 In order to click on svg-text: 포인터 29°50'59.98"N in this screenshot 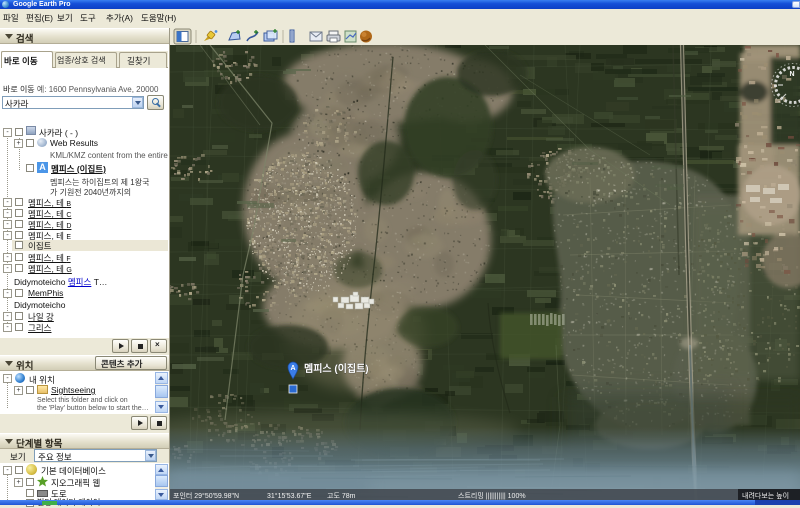, I will do `click(206, 495)`.